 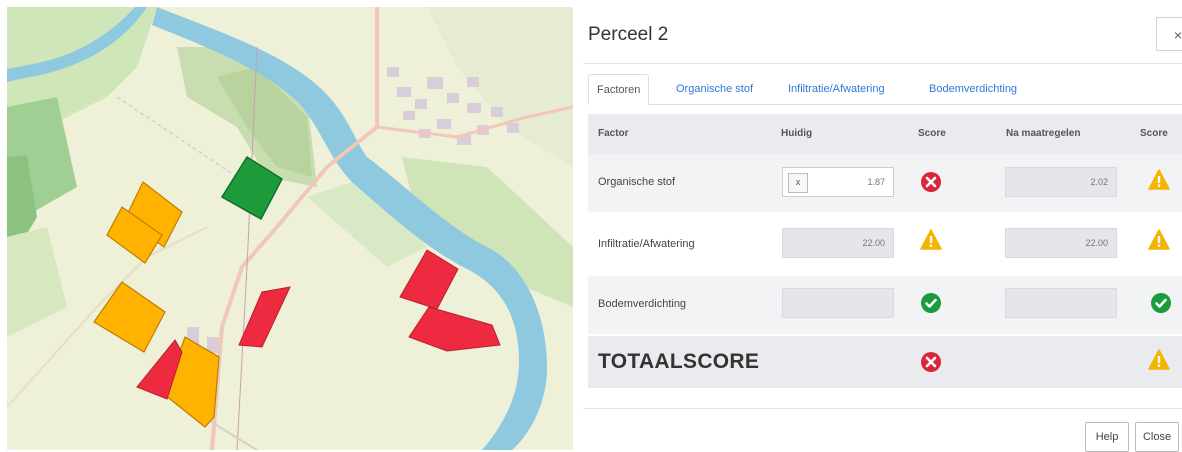 I want to click on factor-label: Infiltratie/Afwatering, so click(x=646, y=244).